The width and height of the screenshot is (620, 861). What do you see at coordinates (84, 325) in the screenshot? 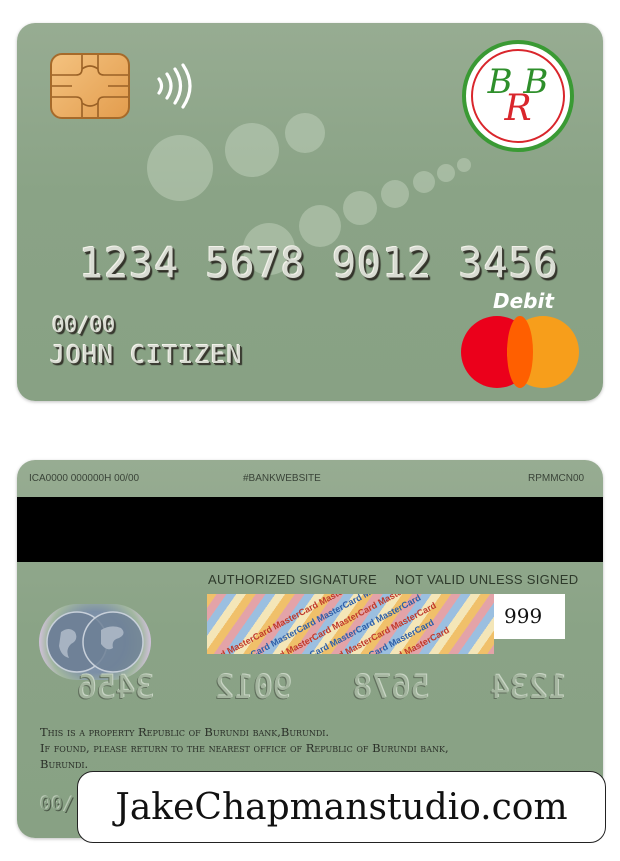
I see `expiry-date: 00/00` at bounding box center [84, 325].